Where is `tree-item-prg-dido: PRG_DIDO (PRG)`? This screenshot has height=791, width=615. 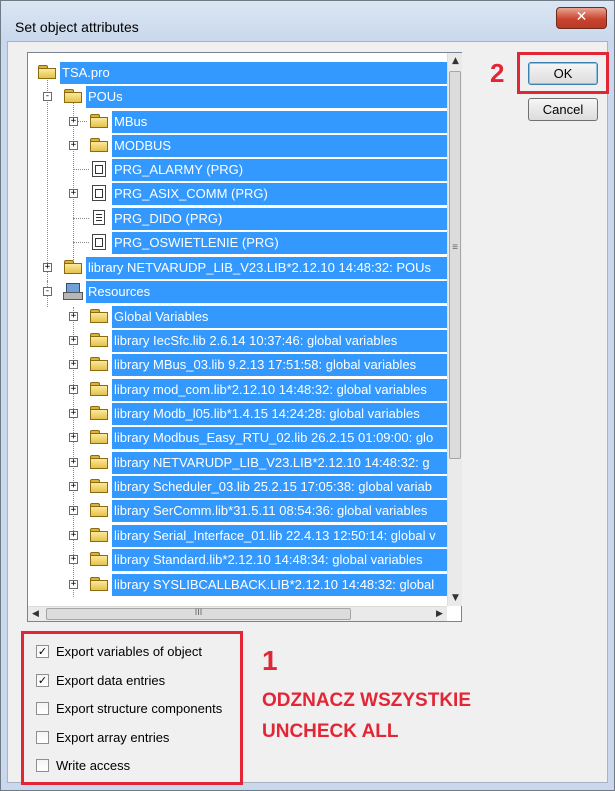 tree-item-prg-dido: PRG_DIDO (PRG) is located at coordinates (237, 219).